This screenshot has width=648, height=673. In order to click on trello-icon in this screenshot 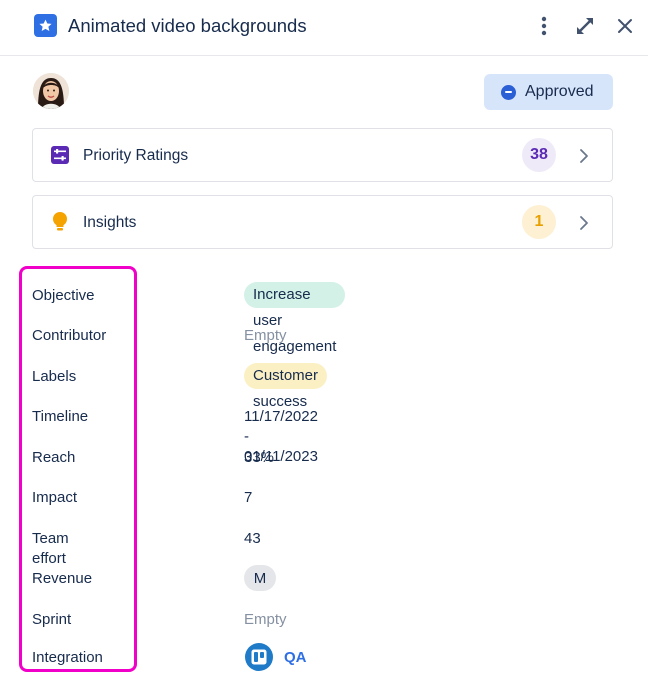, I will do `click(259, 657)`.